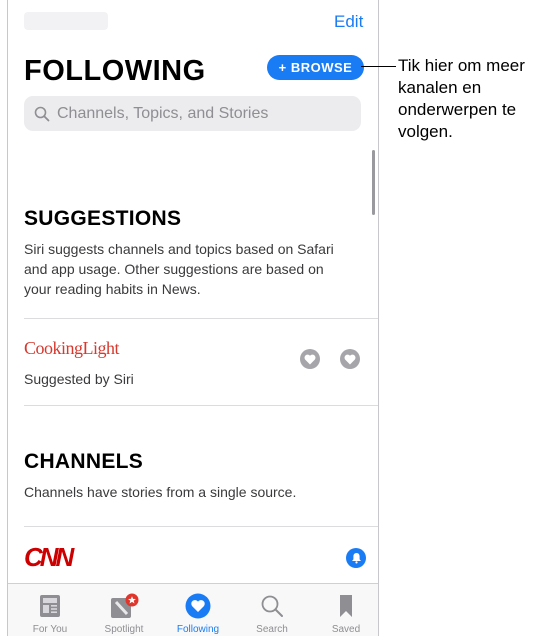 This screenshot has width=557, height=636. Describe the element at coordinates (50, 606) in the screenshot. I see `newspaper-icon` at that location.